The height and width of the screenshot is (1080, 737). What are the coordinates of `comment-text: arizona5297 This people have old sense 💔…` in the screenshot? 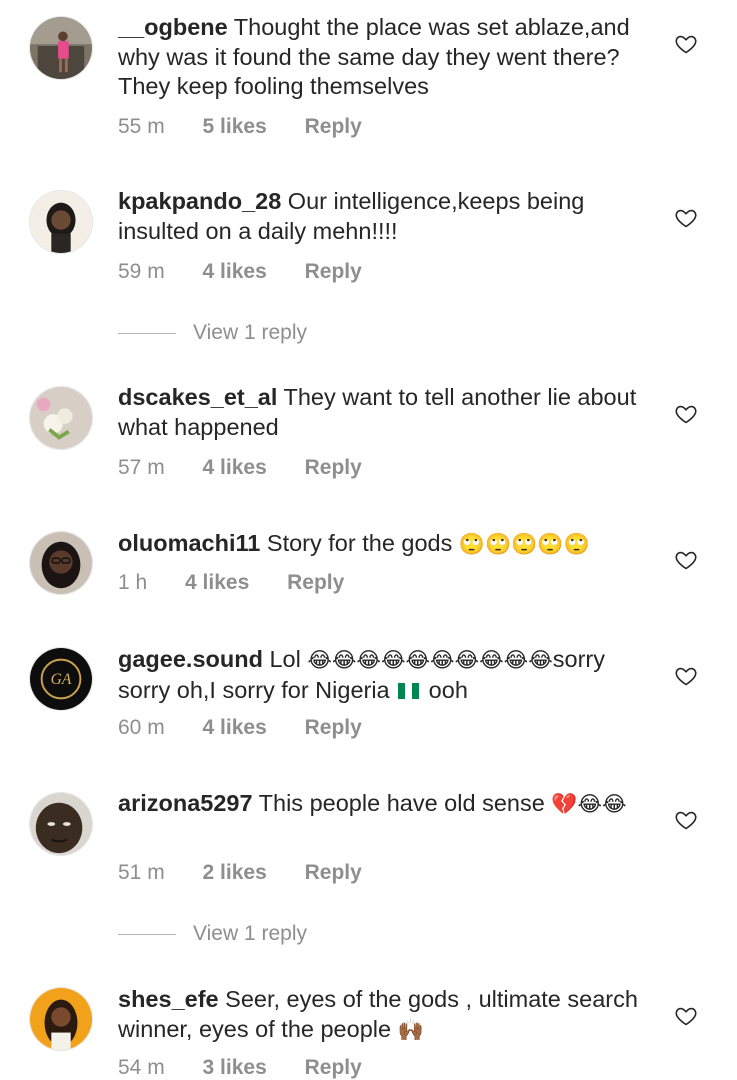 It's located at (384, 804).